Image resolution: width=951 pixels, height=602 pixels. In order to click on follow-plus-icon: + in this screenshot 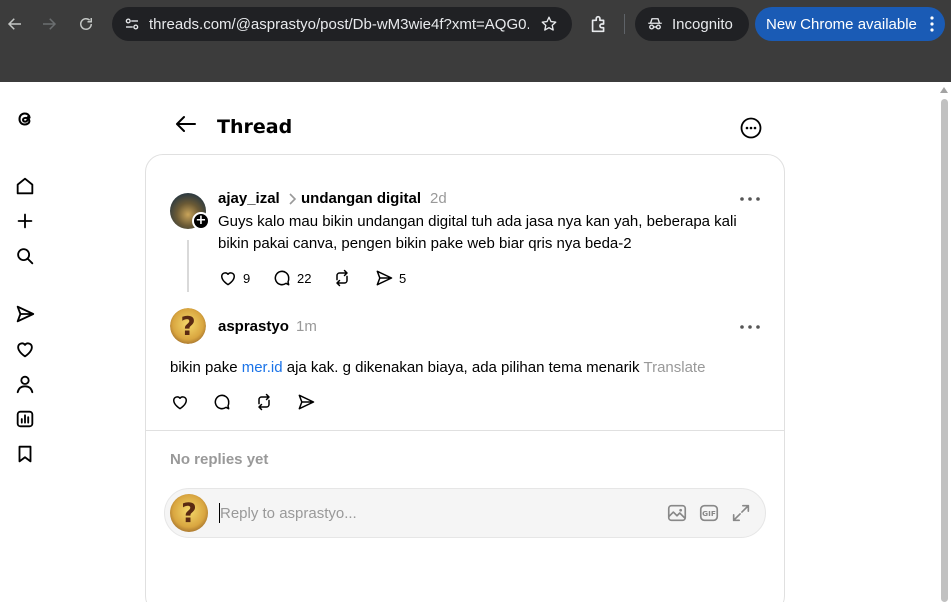, I will do `click(201, 221)`.